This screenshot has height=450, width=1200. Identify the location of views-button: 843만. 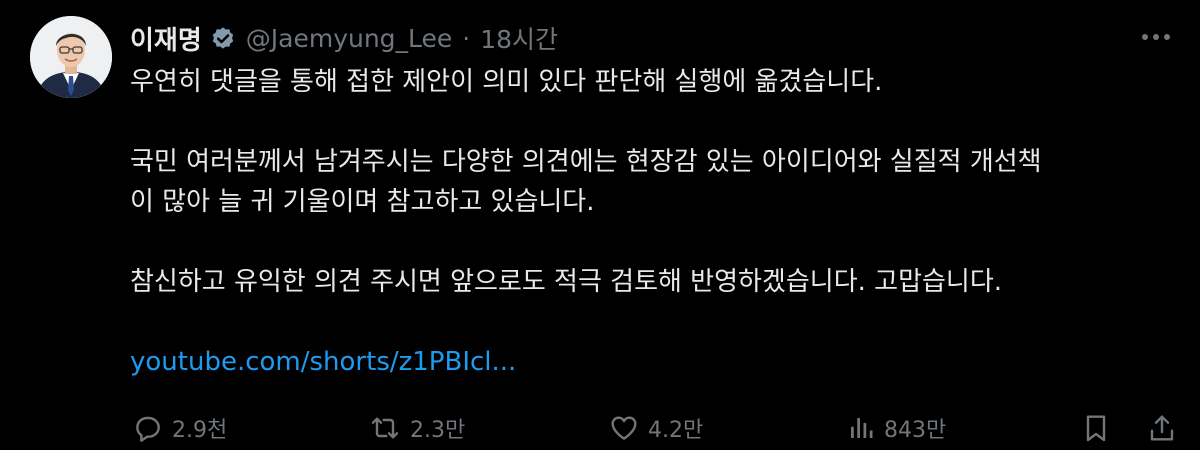
(896, 428).